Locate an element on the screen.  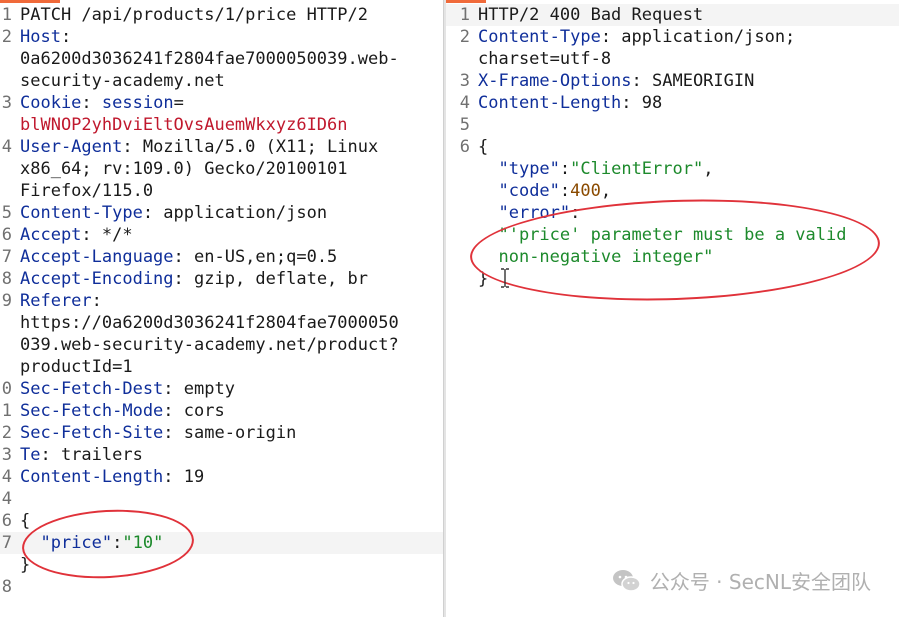
token-string: "10" is located at coordinates (143, 543).